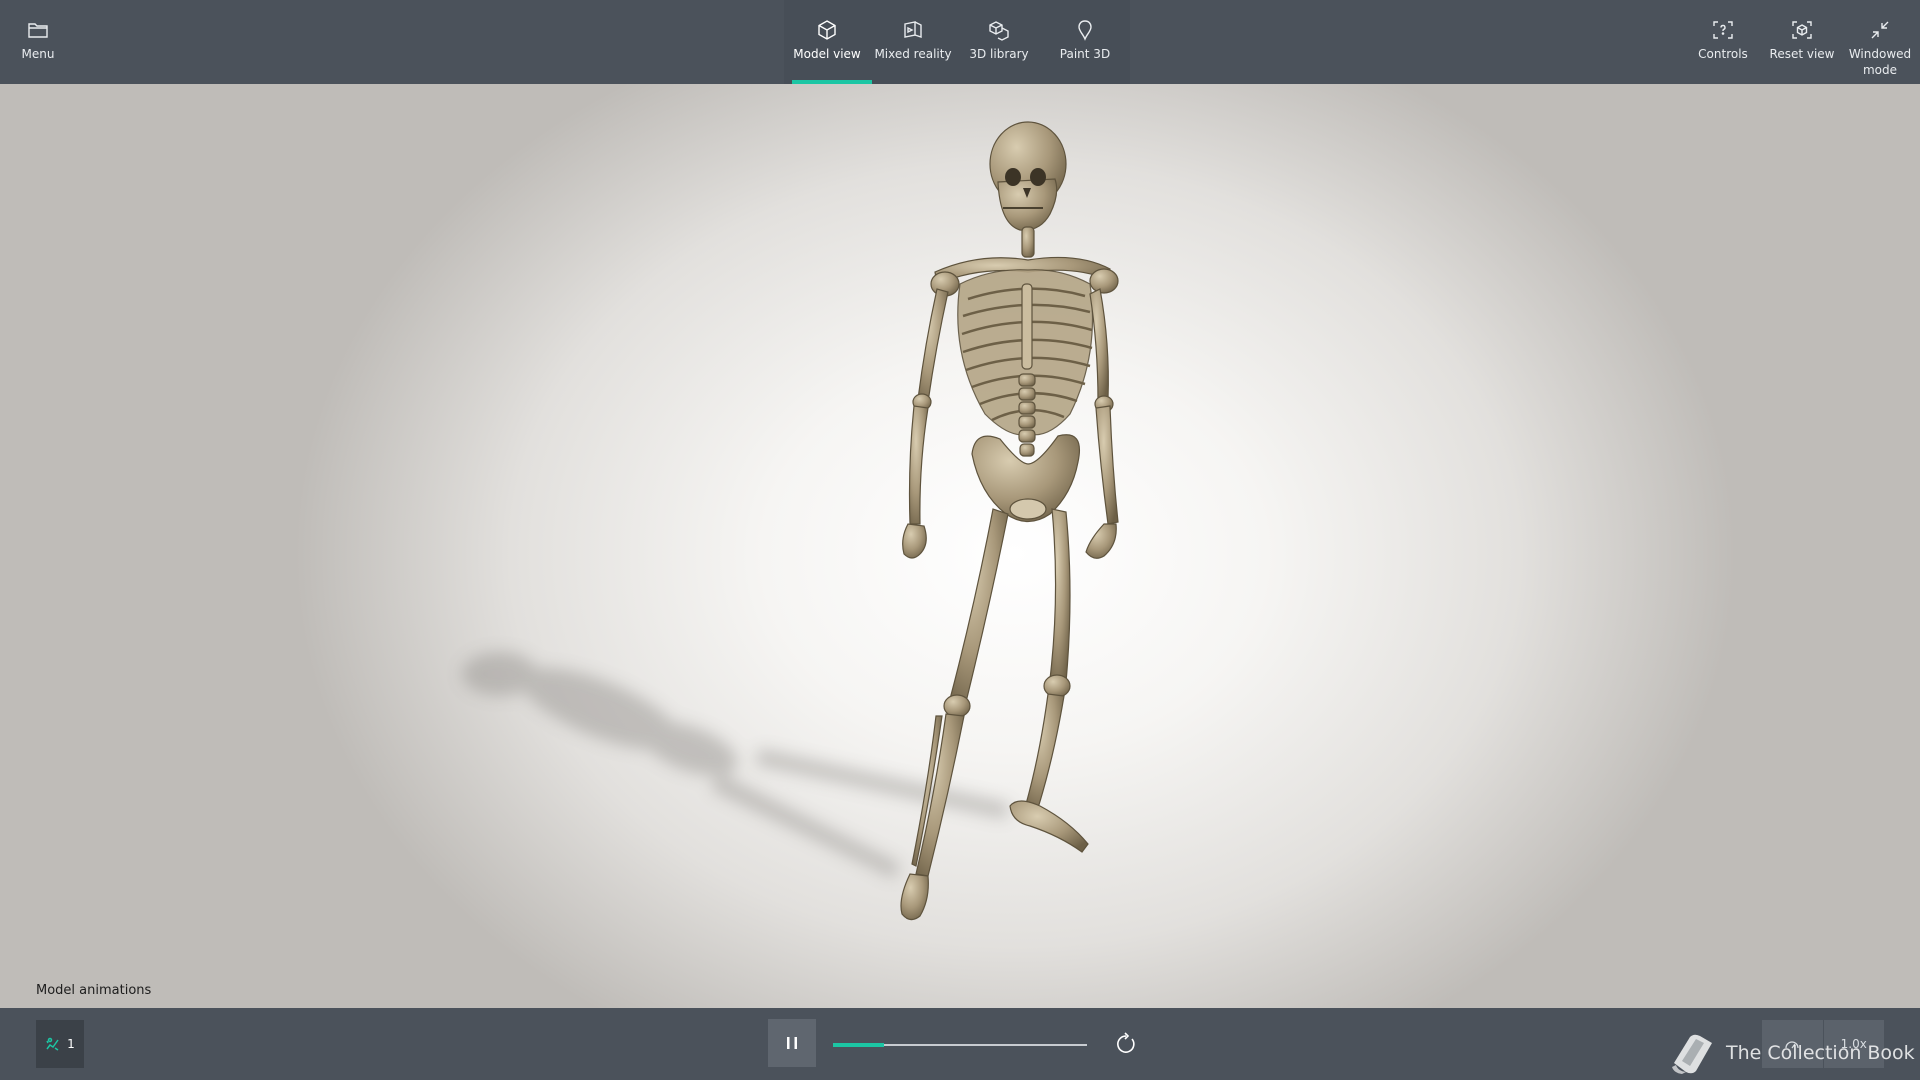 This screenshot has height=1080, width=1920. Describe the element at coordinates (1880, 62) in the screenshot. I see `windowed-mode-label: Windowed mode` at that location.